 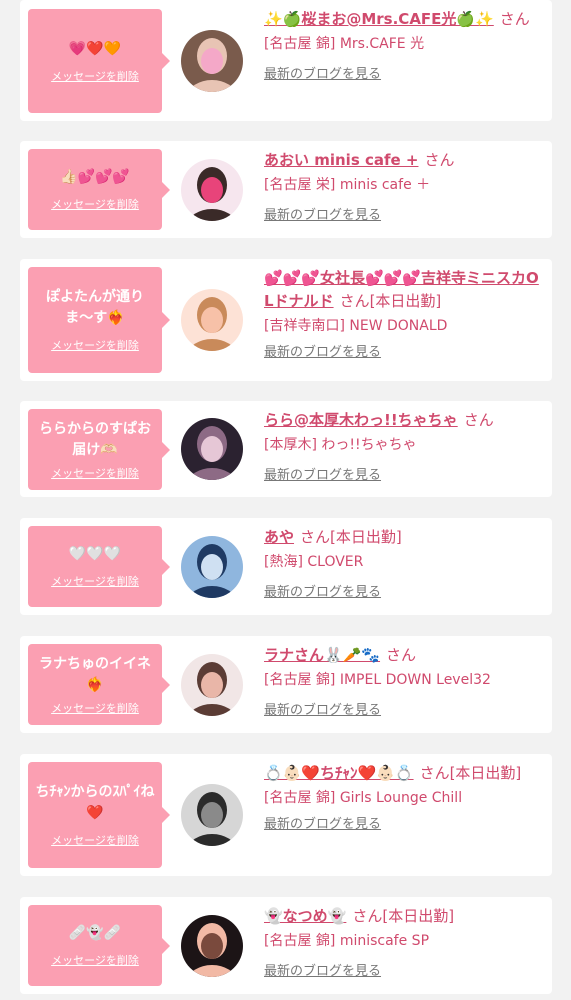 What do you see at coordinates (341, 160) in the screenshot?
I see `cast-name-link: あおい minis cafe +` at bounding box center [341, 160].